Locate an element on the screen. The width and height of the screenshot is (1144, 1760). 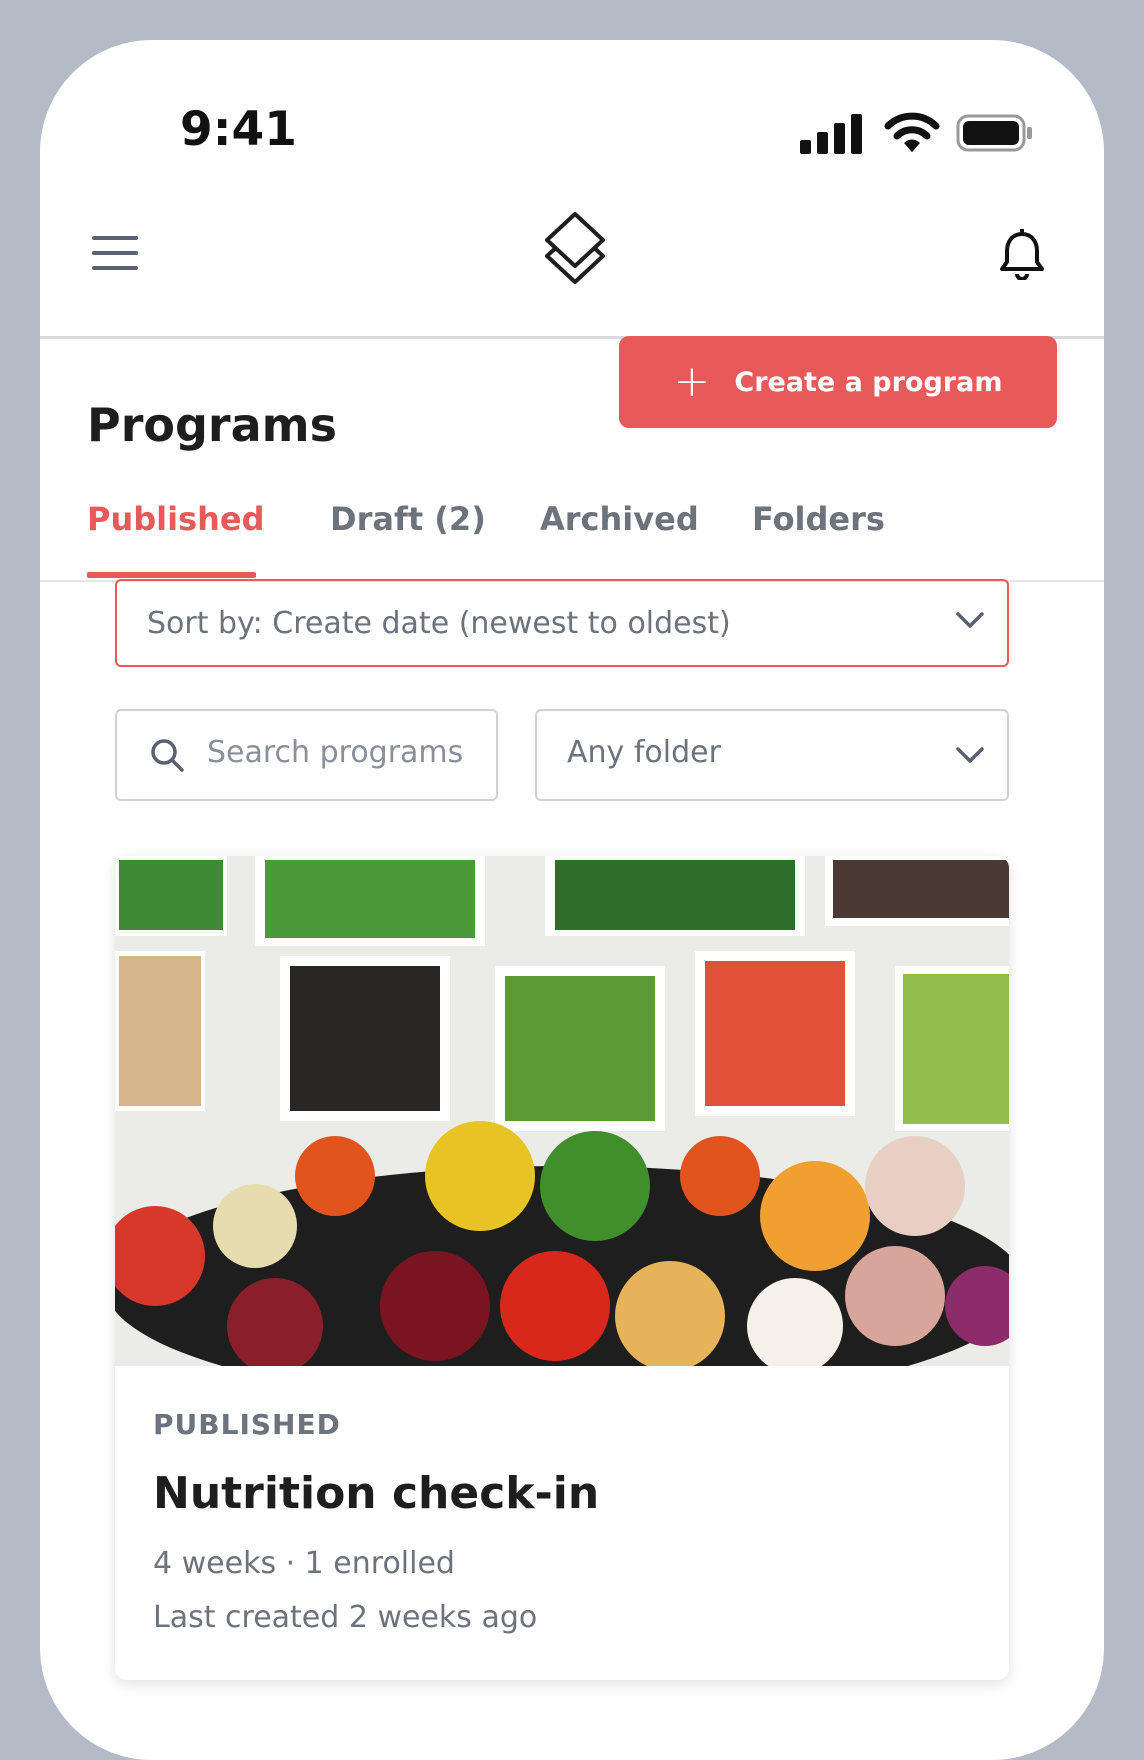
program-updated: Last created 2 weeks ago is located at coordinates (345, 1617).